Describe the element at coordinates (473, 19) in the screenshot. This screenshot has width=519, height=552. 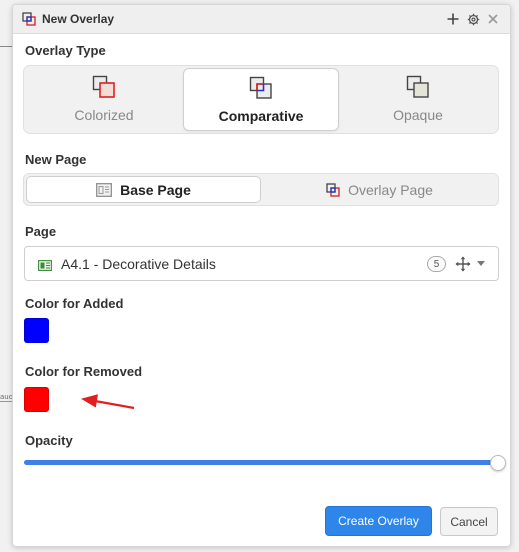
I see `gear-icon` at that location.